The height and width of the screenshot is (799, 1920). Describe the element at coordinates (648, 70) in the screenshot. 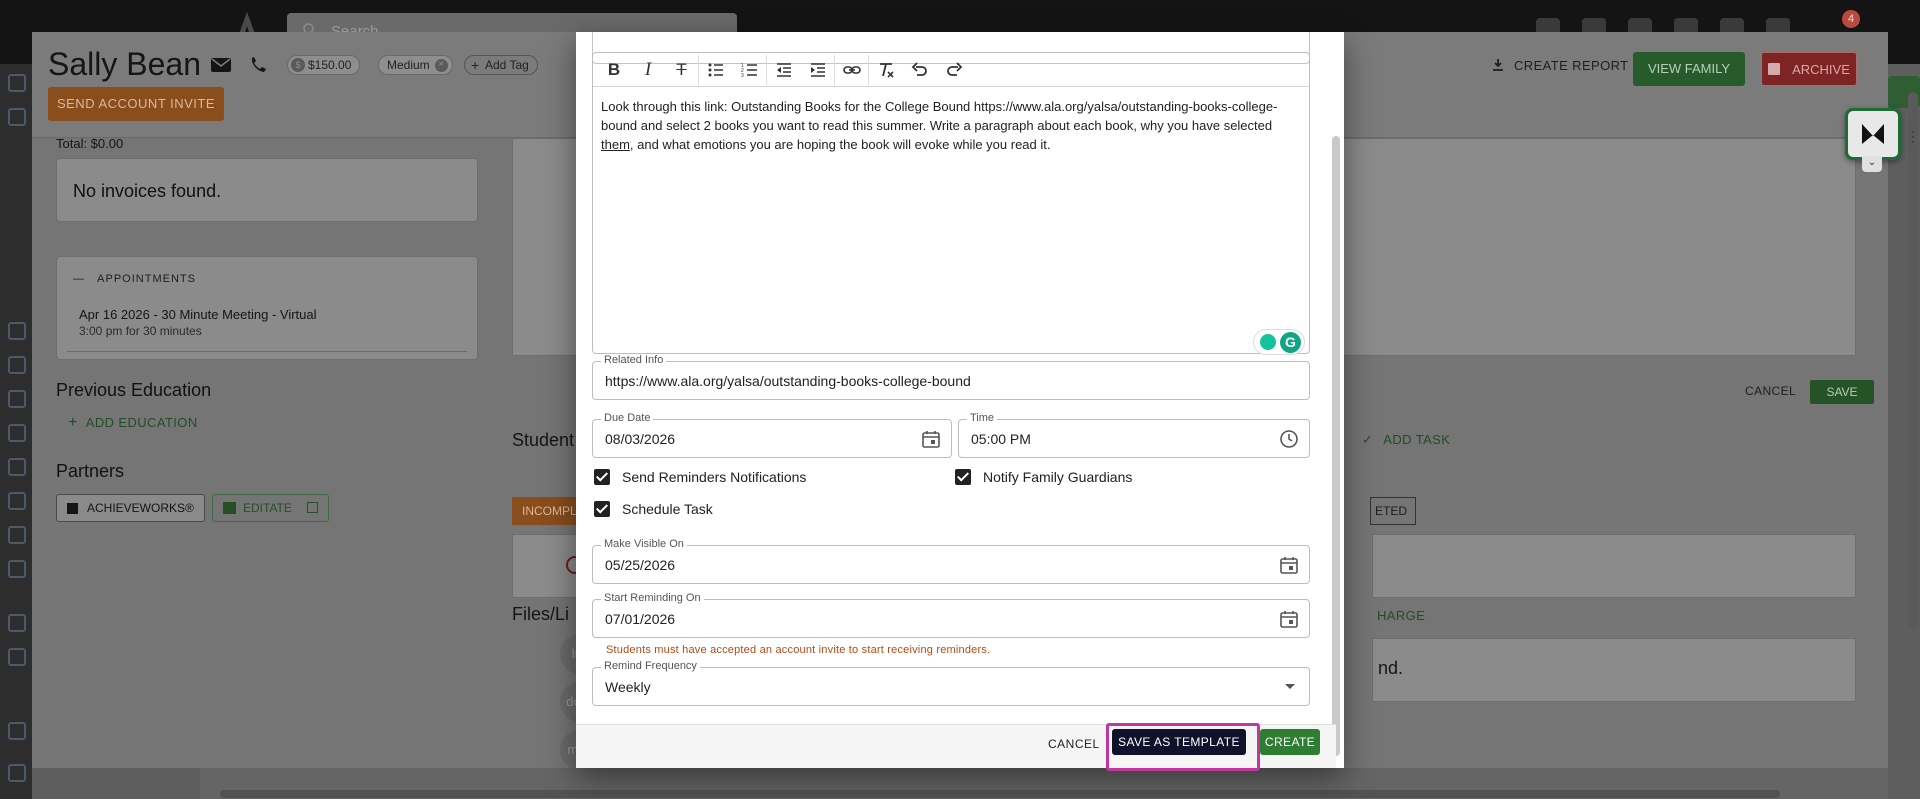

I see `italic-icon: I` at that location.